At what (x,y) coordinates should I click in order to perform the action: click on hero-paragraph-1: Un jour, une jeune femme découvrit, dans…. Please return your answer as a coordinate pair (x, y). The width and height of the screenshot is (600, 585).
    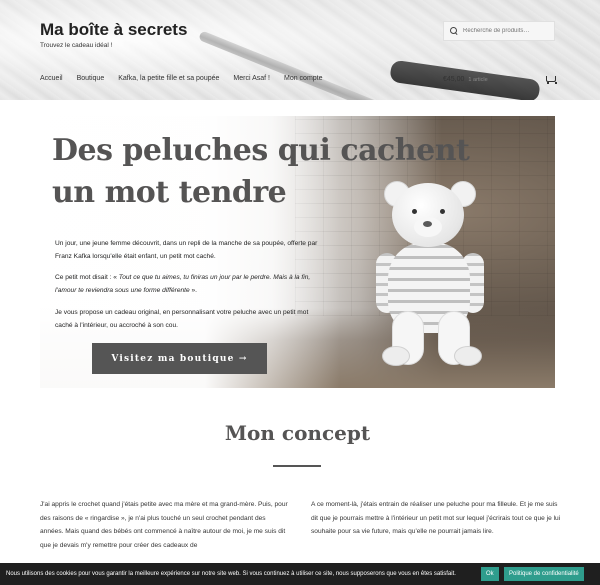
    Looking at the image, I should click on (186, 250).